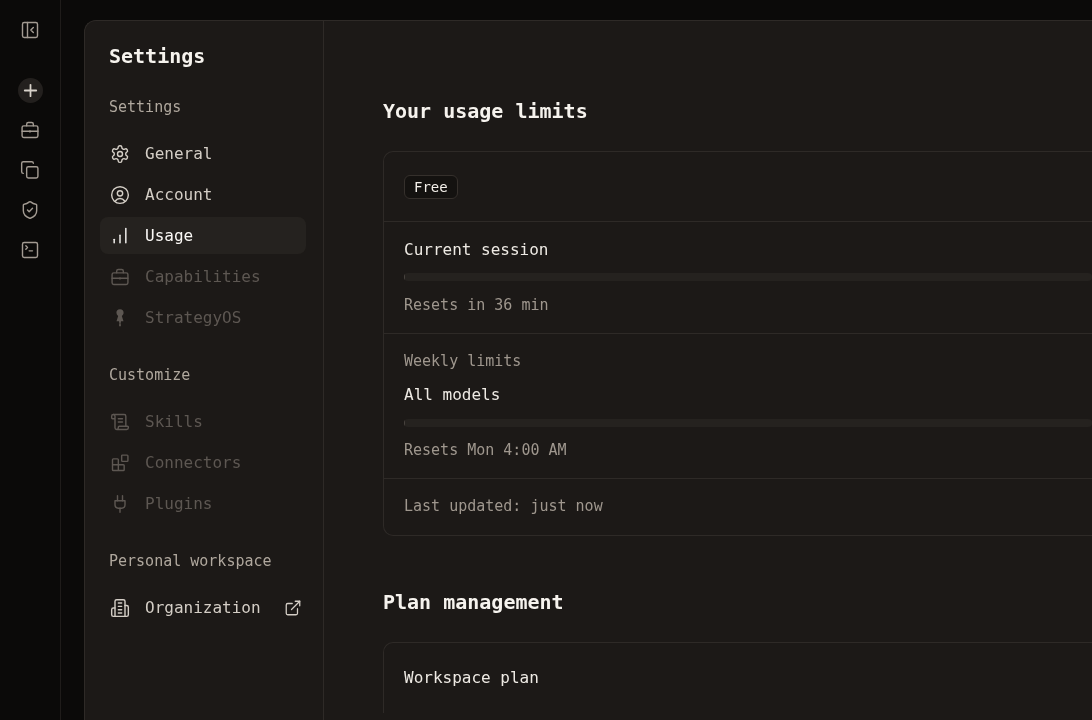 The width and height of the screenshot is (1092, 720). I want to click on sidebar-toggle-icon, so click(30, 30).